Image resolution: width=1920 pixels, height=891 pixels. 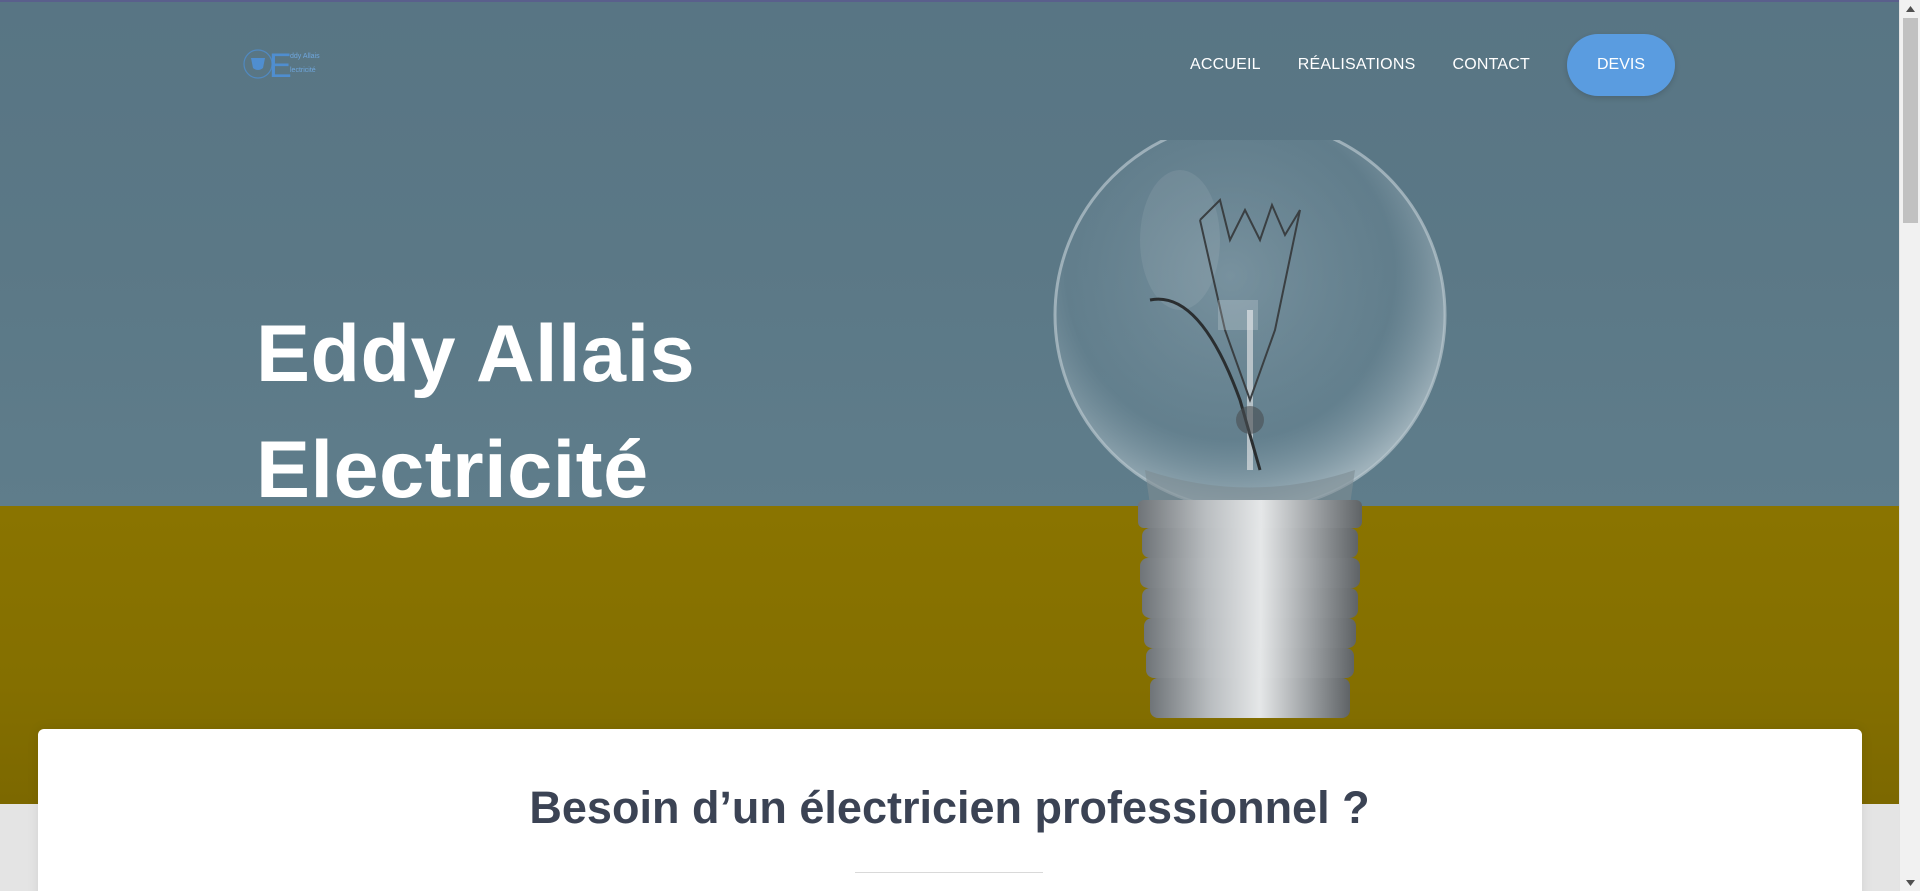 I want to click on nav-realisations: RÉALISATIONS, so click(x=1357, y=65).